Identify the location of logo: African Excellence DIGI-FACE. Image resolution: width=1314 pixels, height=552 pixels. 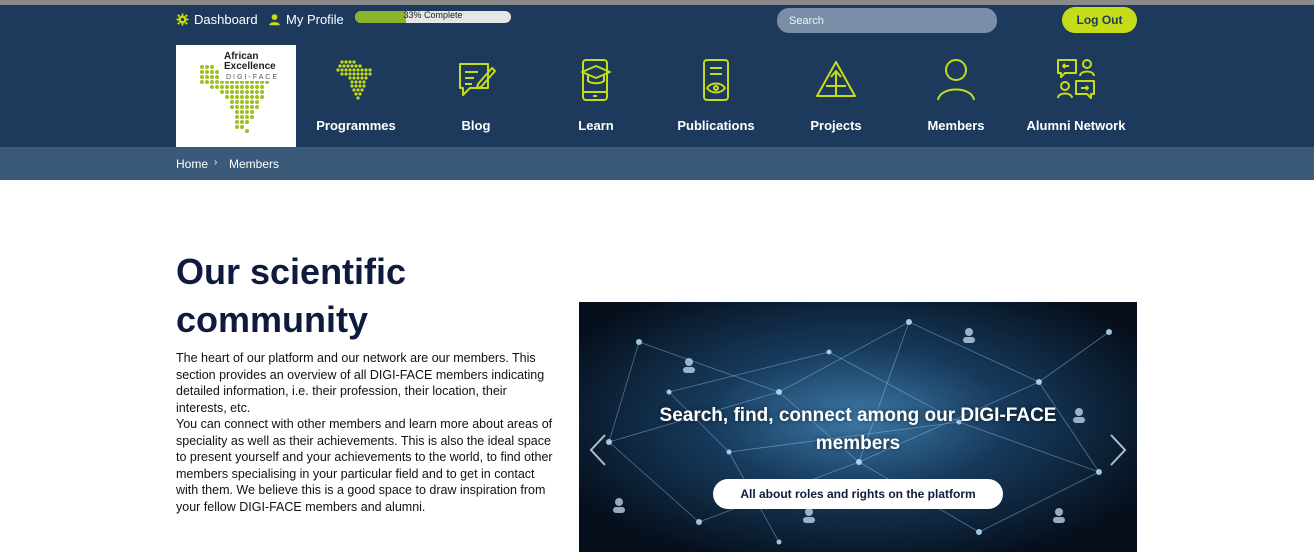
(236, 97).